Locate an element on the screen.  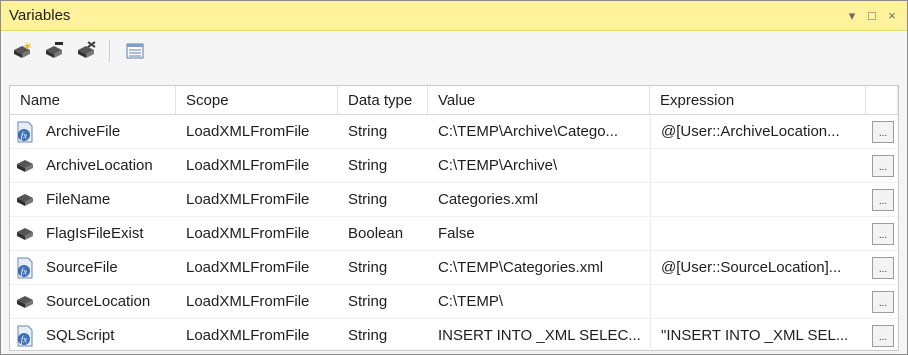
column-header-spacer is located at coordinates (882, 100).